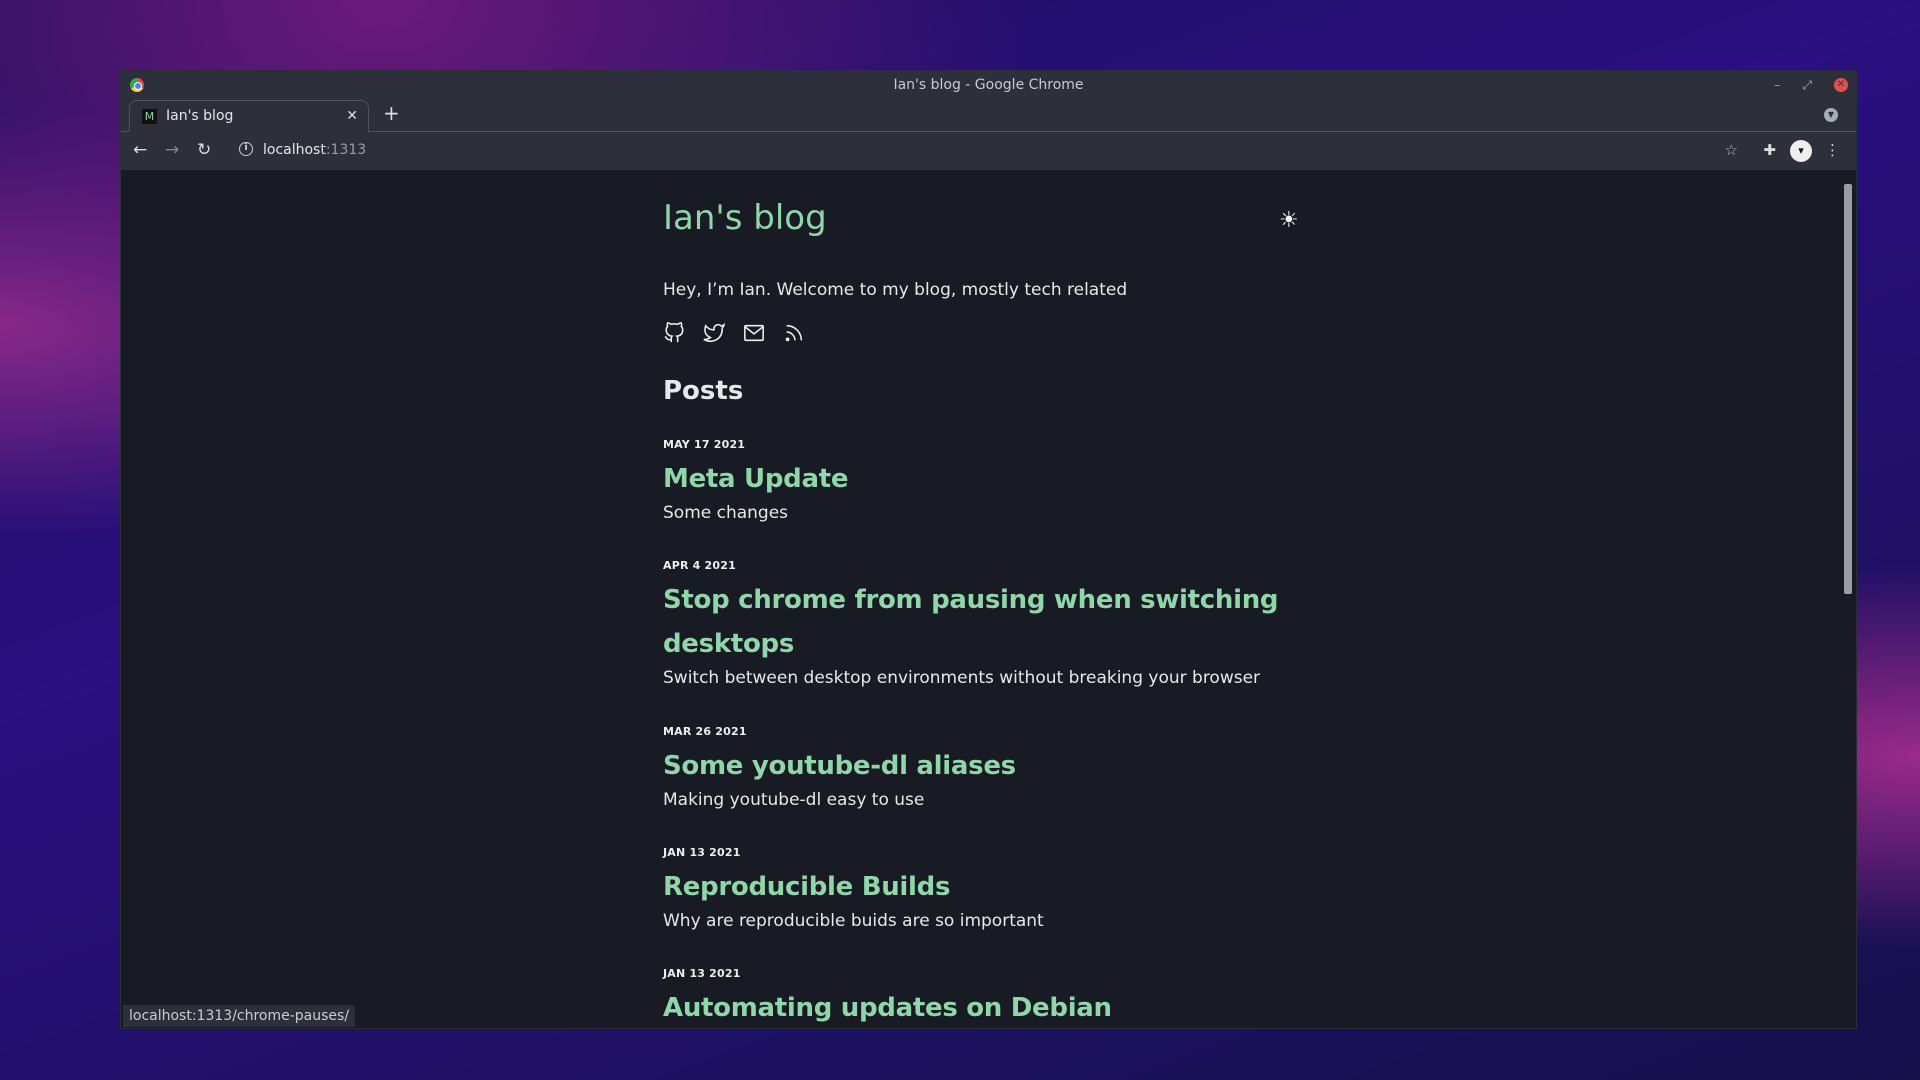  Describe the element at coordinates (140, 150) in the screenshot. I see `back-button: ←` at that location.